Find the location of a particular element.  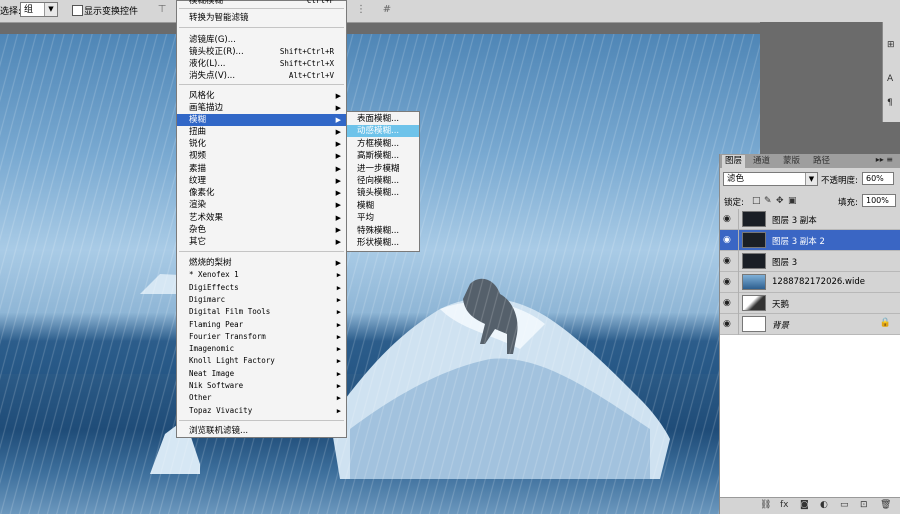

layer-name: 1288782172026.wide is located at coordinates (818, 282).